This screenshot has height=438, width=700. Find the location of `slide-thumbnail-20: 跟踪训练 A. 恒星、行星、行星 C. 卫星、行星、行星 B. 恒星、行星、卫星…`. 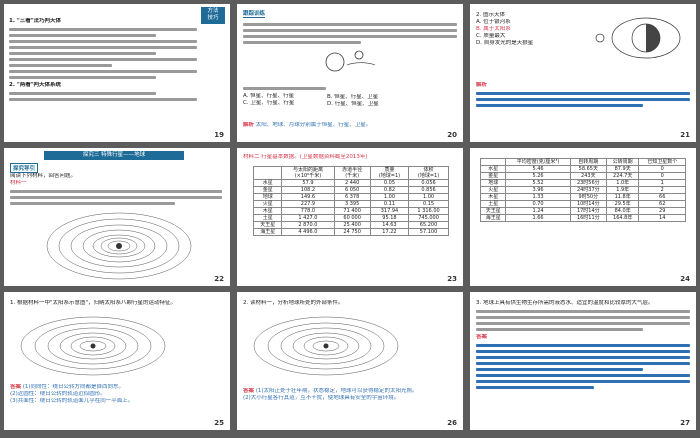

slide-thumbnail-20: 跟踪训练 A. 恒星、行星、行星 C. 卫星、行星、行星 B. 恒星、行星、卫星… is located at coordinates (350, 73).